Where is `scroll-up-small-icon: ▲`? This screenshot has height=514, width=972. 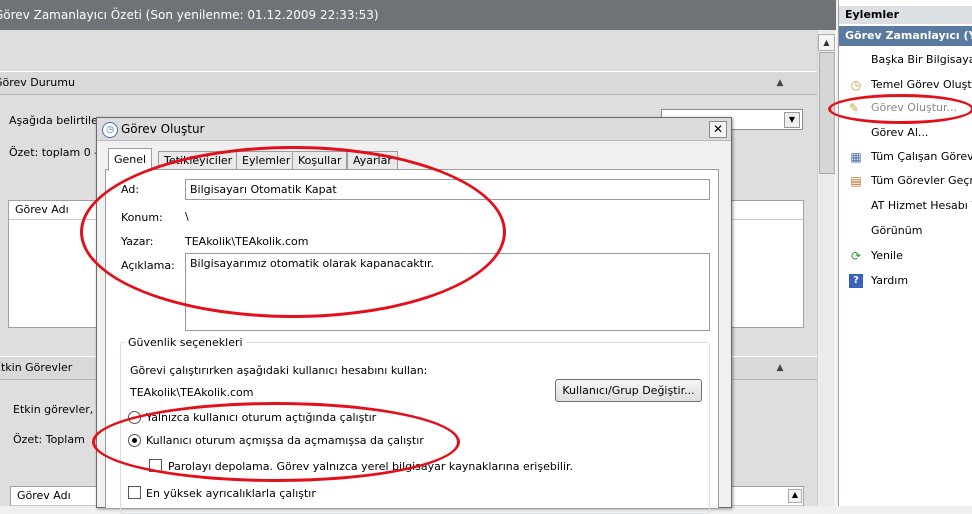 scroll-up-small-icon: ▲ is located at coordinates (795, 496).